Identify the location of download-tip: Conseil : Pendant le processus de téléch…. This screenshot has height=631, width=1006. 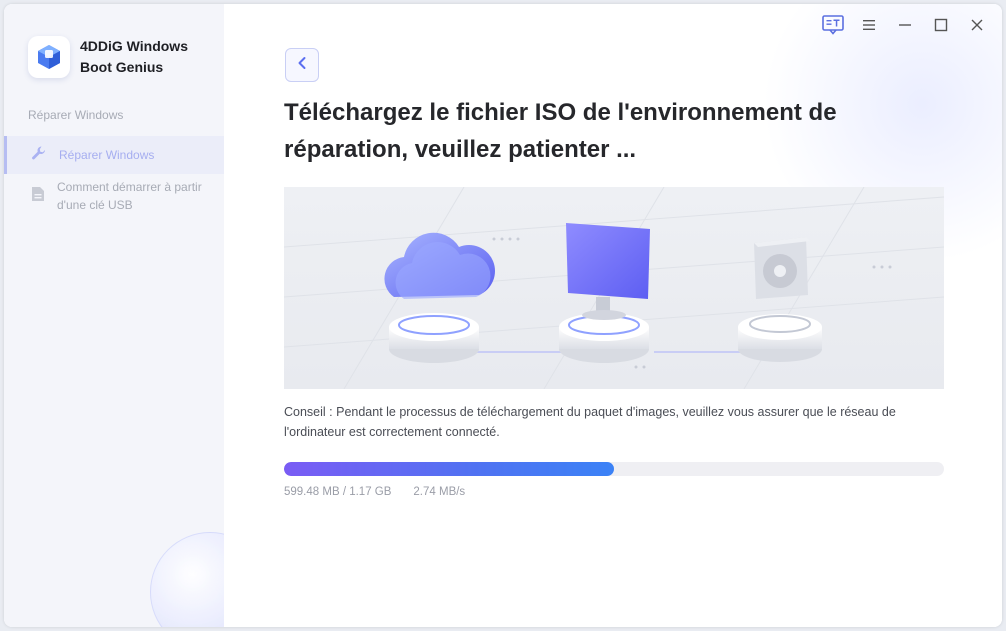
(590, 422).